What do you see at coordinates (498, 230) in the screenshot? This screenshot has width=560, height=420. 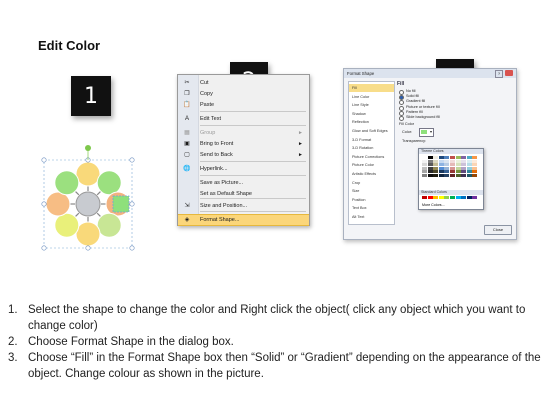 I see `close-button: Close` at bounding box center [498, 230].